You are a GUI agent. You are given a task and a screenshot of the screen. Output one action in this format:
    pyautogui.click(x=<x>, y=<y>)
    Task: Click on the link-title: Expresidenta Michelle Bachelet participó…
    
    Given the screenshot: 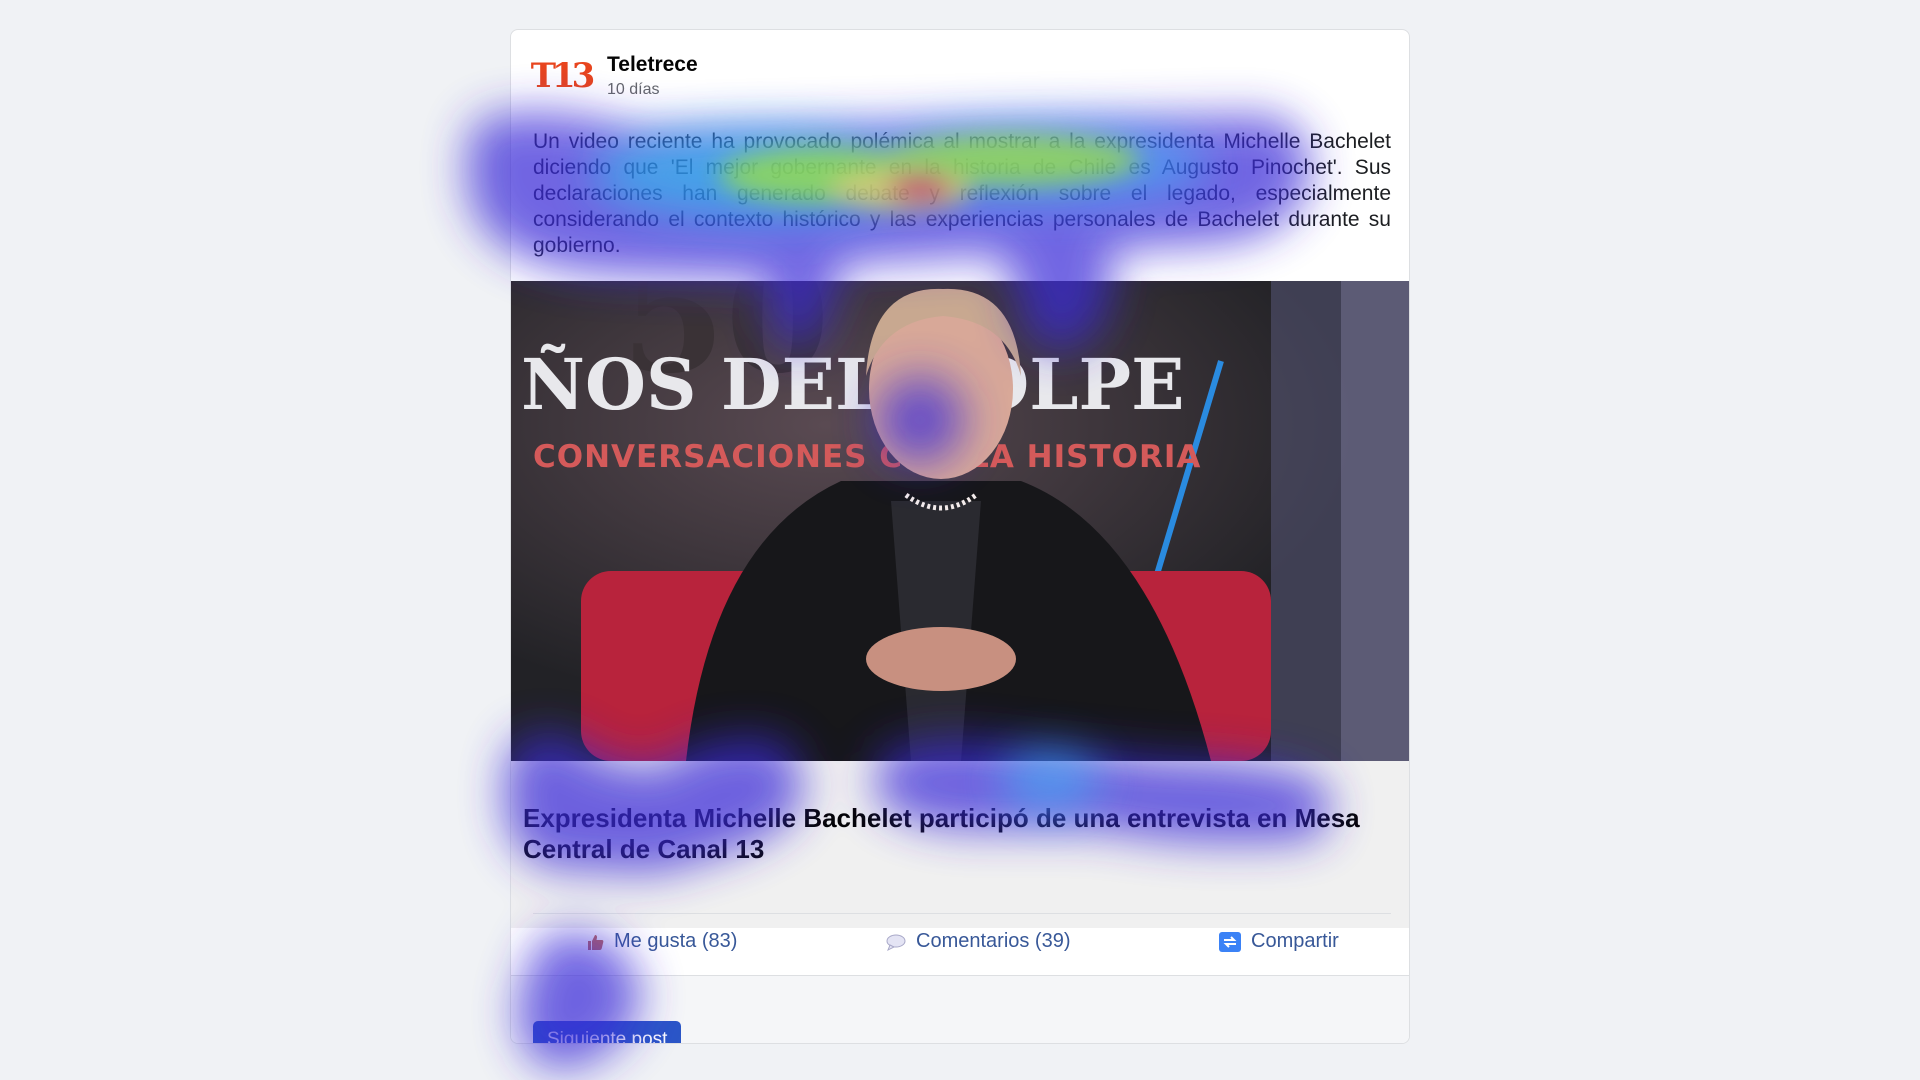 What is the action you would take?
    pyautogui.click(x=963, y=834)
    